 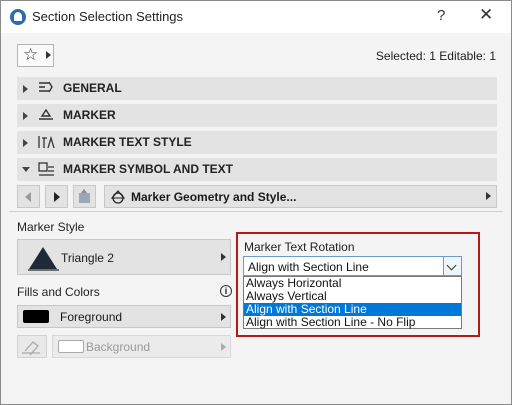 What do you see at coordinates (71, 346) in the screenshot?
I see `background-swatch` at bounding box center [71, 346].